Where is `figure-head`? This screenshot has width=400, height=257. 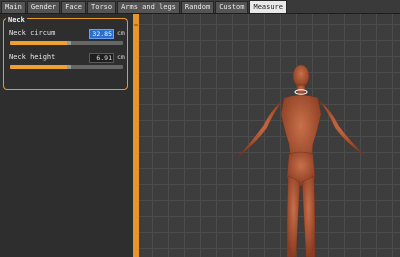
figure-head is located at coordinates (301, 76).